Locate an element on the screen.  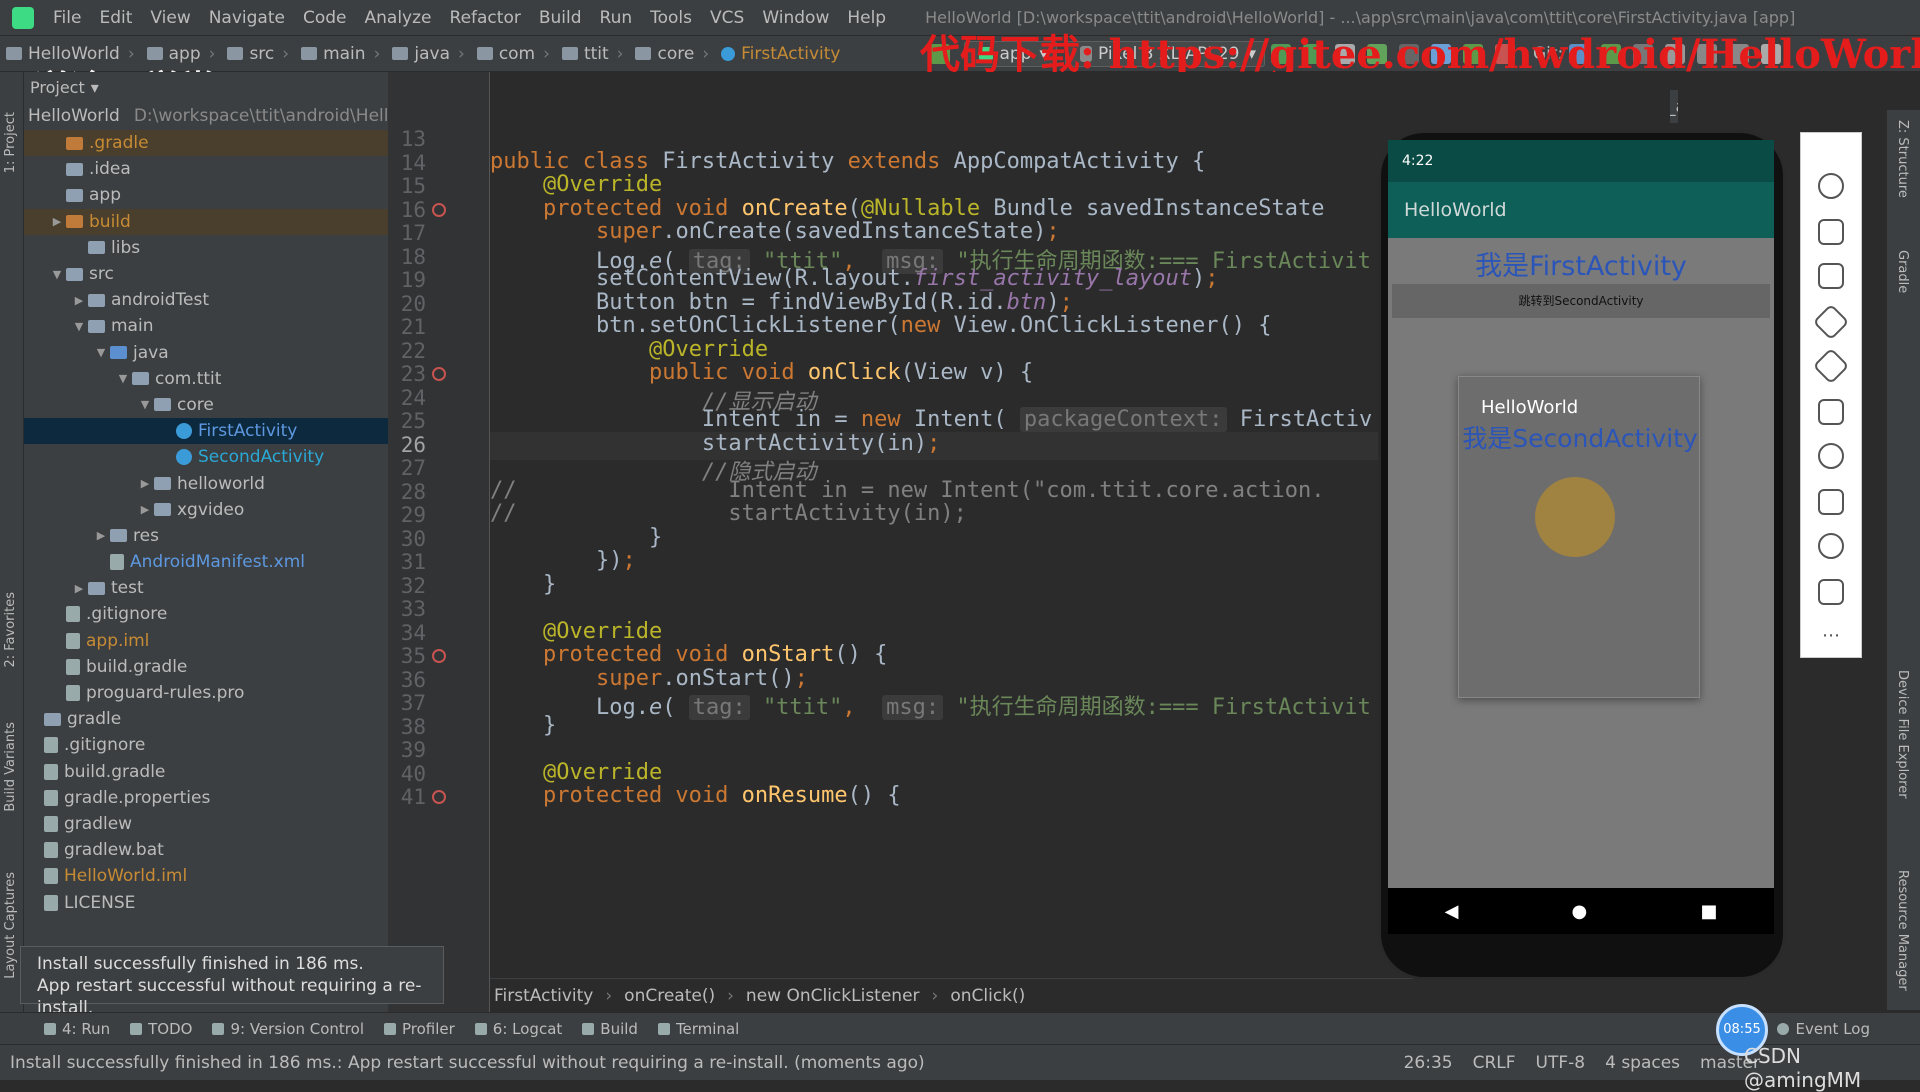
breadcrumb-onclick: onClick() is located at coordinates (987, 996).